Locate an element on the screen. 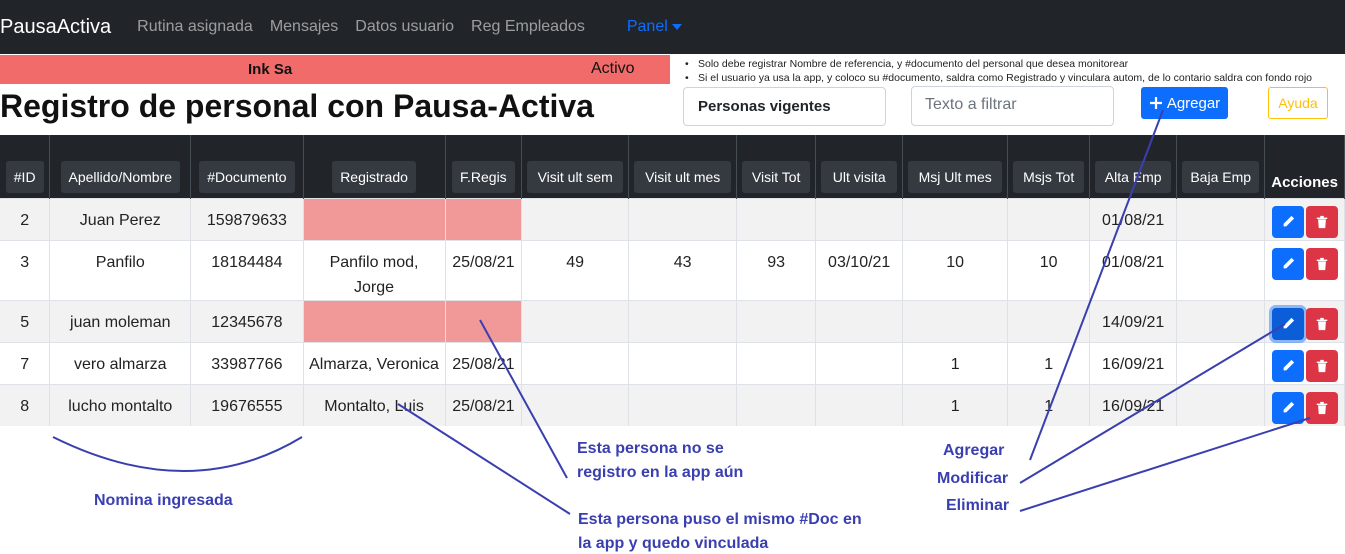 This screenshot has height=554, width=1345. cell-id: 5 is located at coordinates (25, 320).